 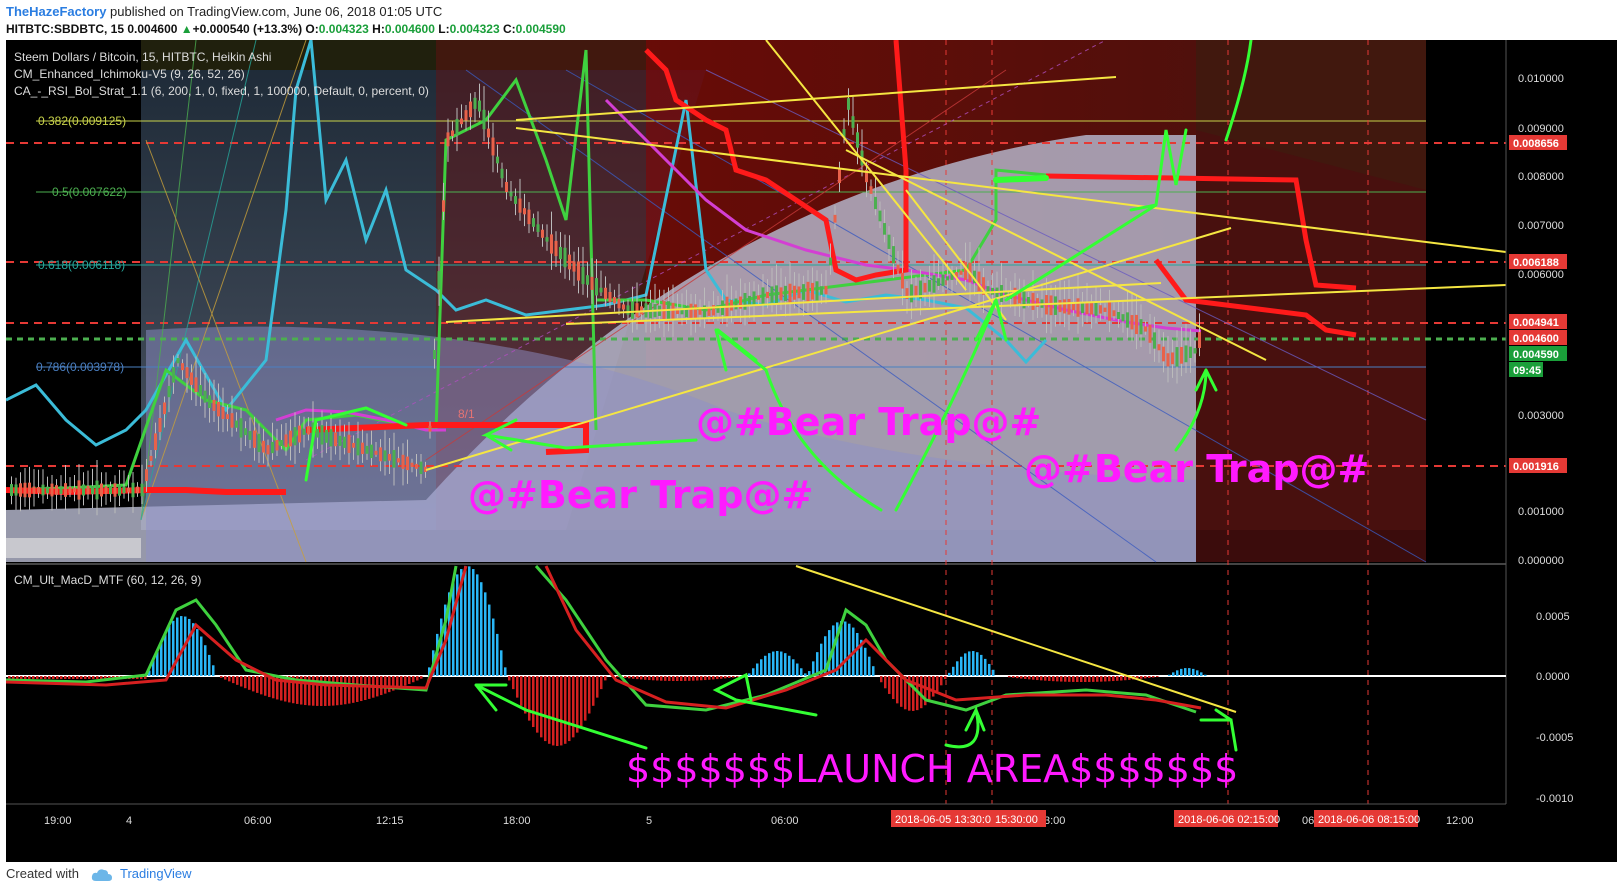 I want to click on legend-ichimoku: CM_Enhanced_Ichimoku-V5 (9, 26, 52, 26), so click(x=129, y=74).